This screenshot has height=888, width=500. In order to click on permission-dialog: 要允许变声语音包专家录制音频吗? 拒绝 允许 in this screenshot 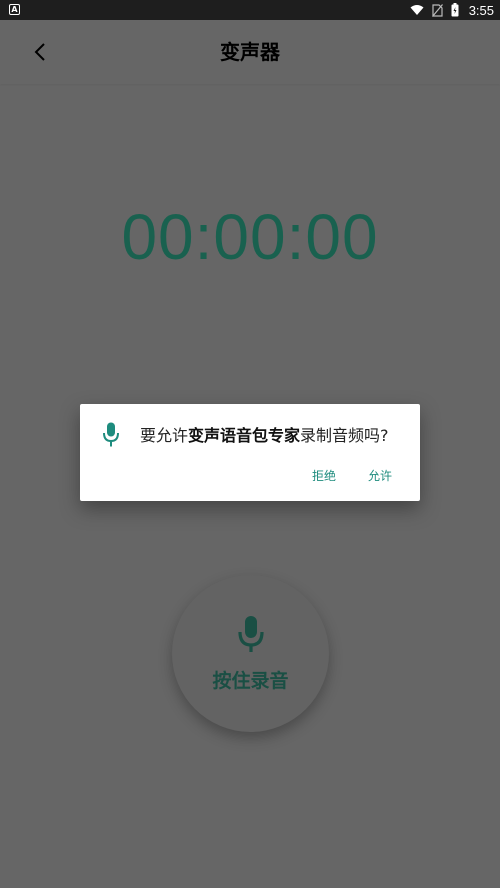, I will do `click(250, 452)`.